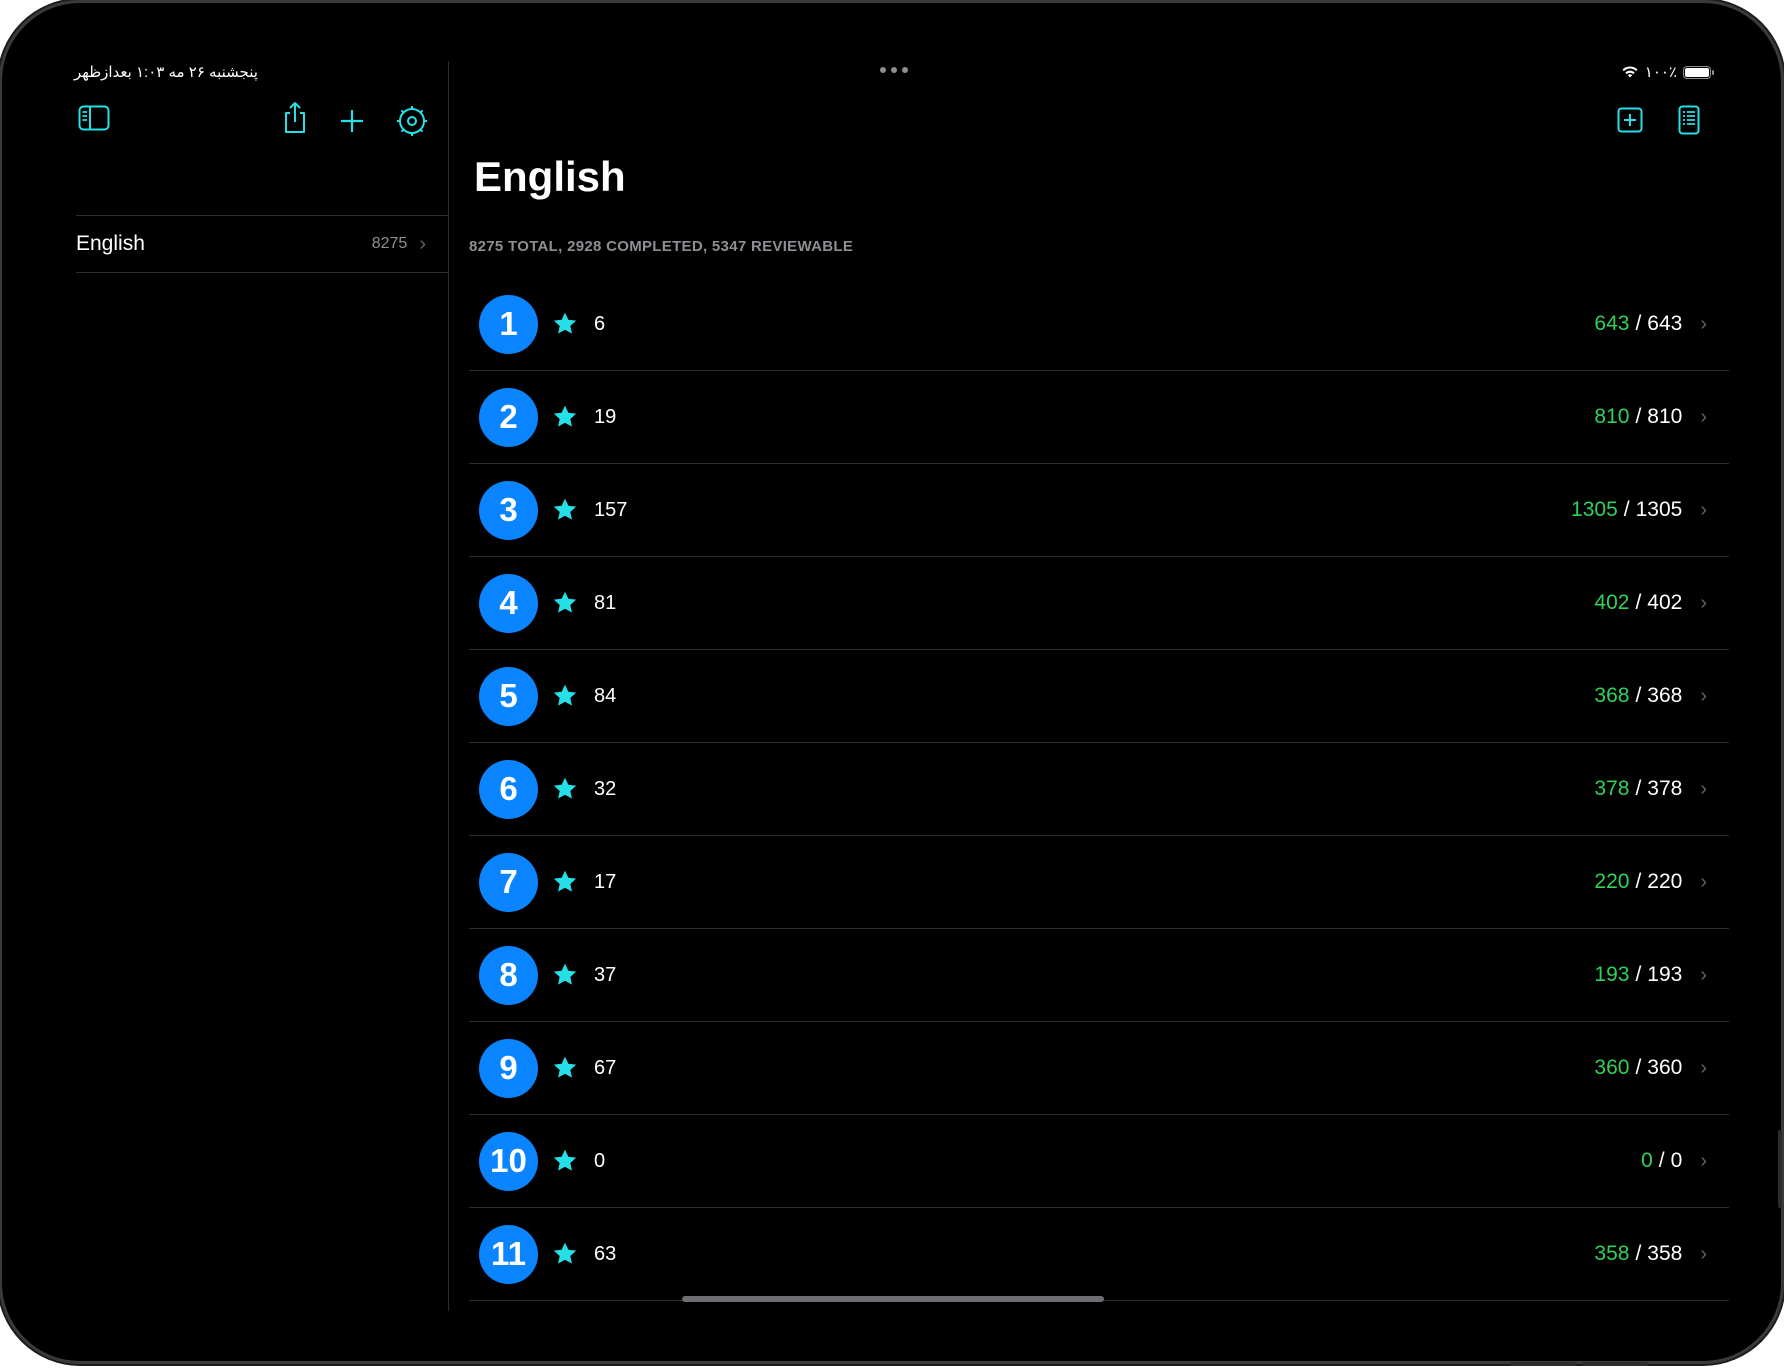 Image resolution: width=1784 pixels, height=1372 pixels. Describe the element at coordinates (94, 118) in the screenshot. I see `sidebar-toggle-icon` at that location.